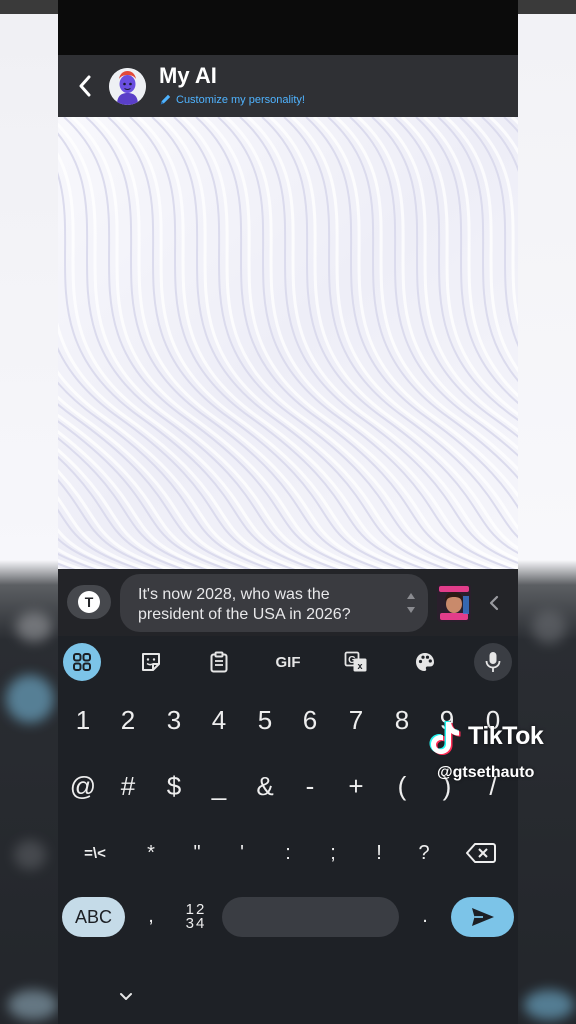 This screenshot has height=1024, width=576. I want to click on bitmoji-sticker-button, so click(454, 603).